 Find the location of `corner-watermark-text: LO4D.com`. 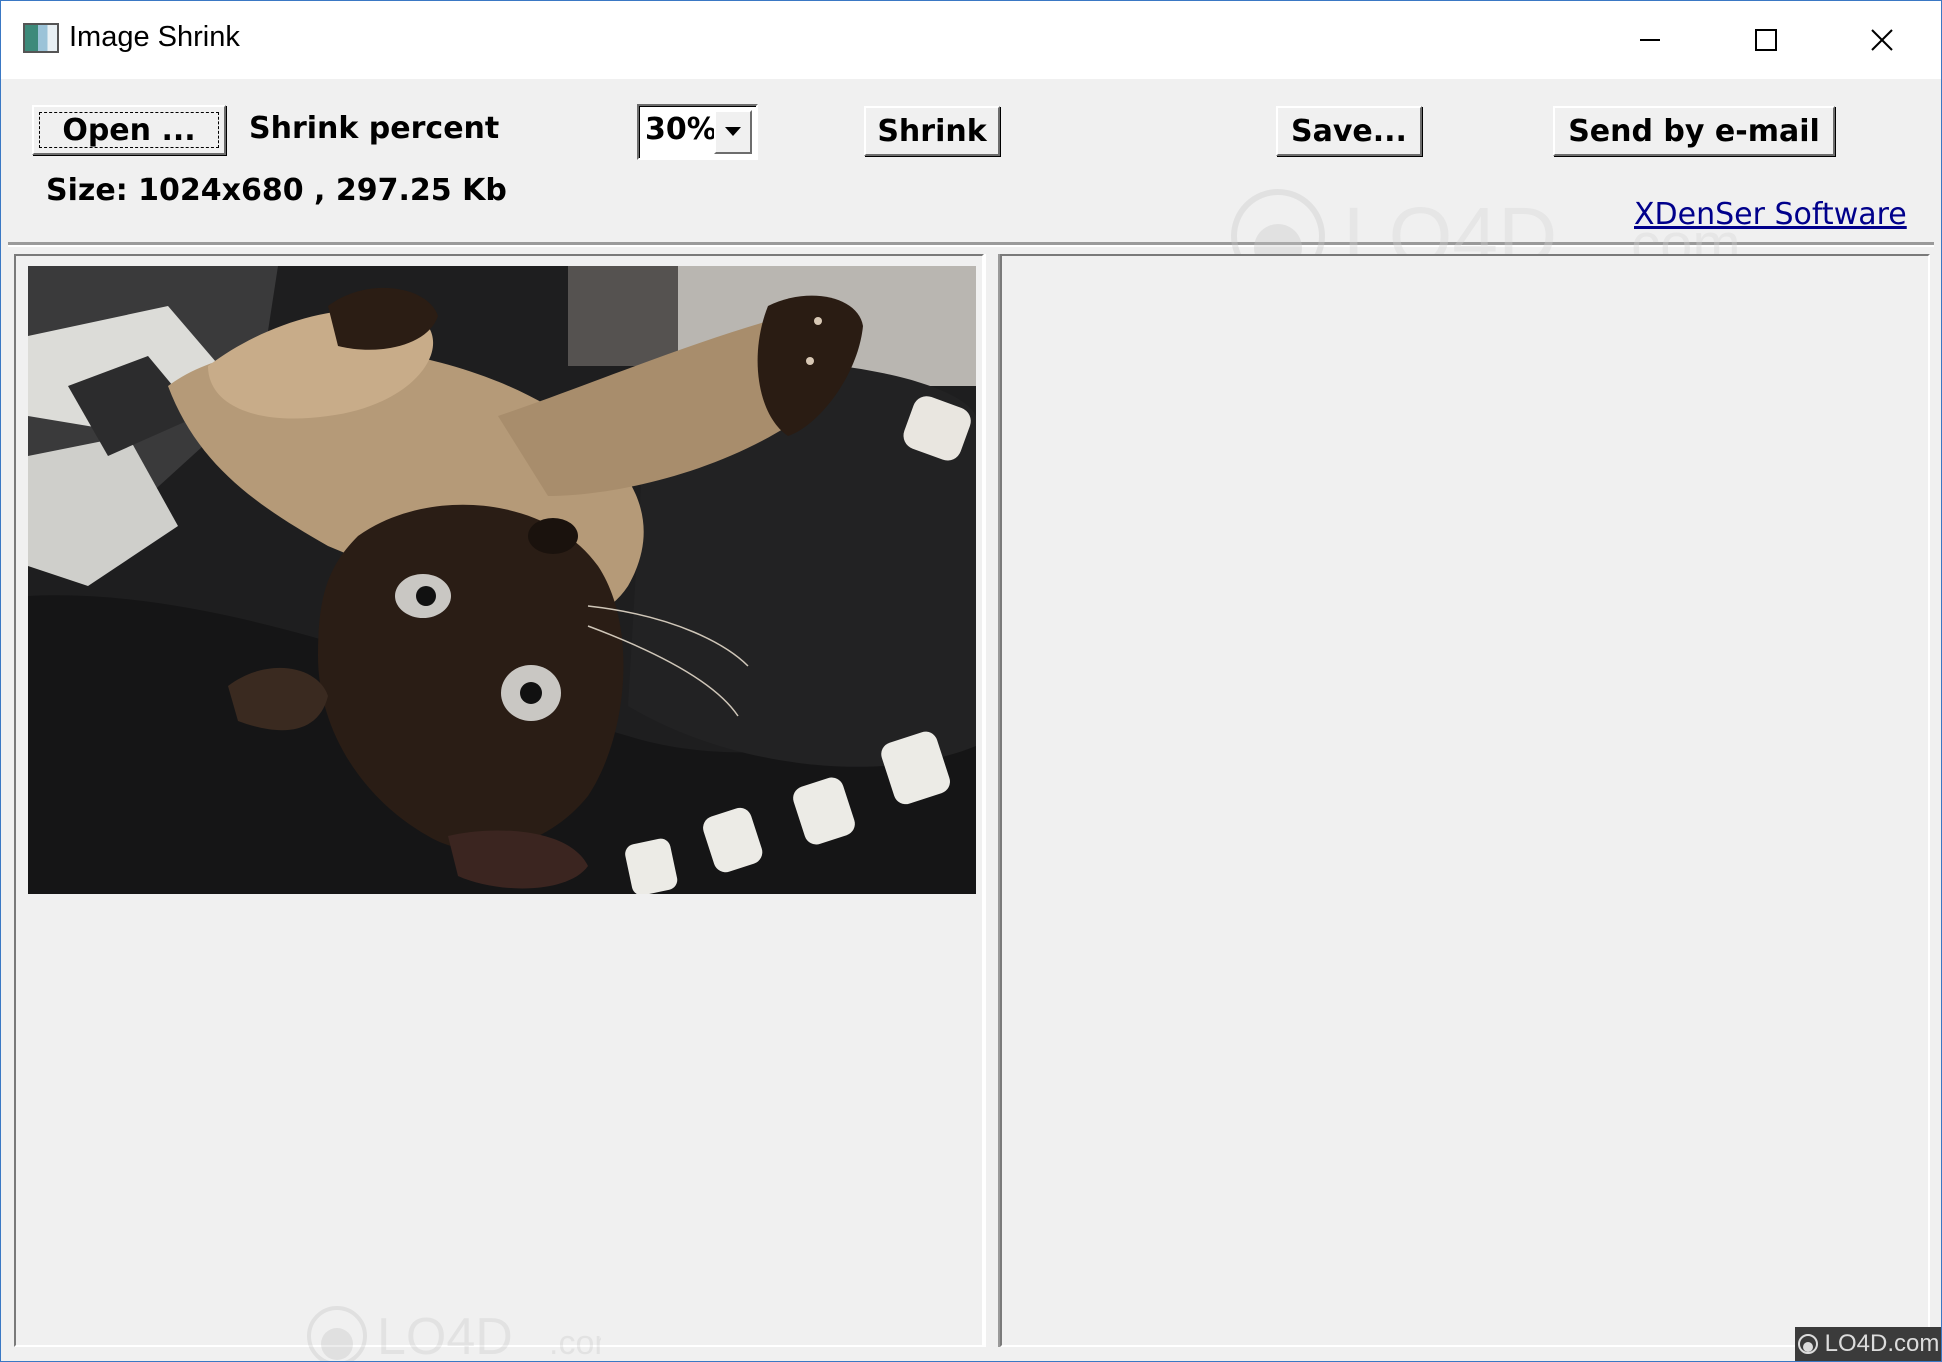

corner-watermark-text: LO4D.com is located at coordinates (1882, 1343).